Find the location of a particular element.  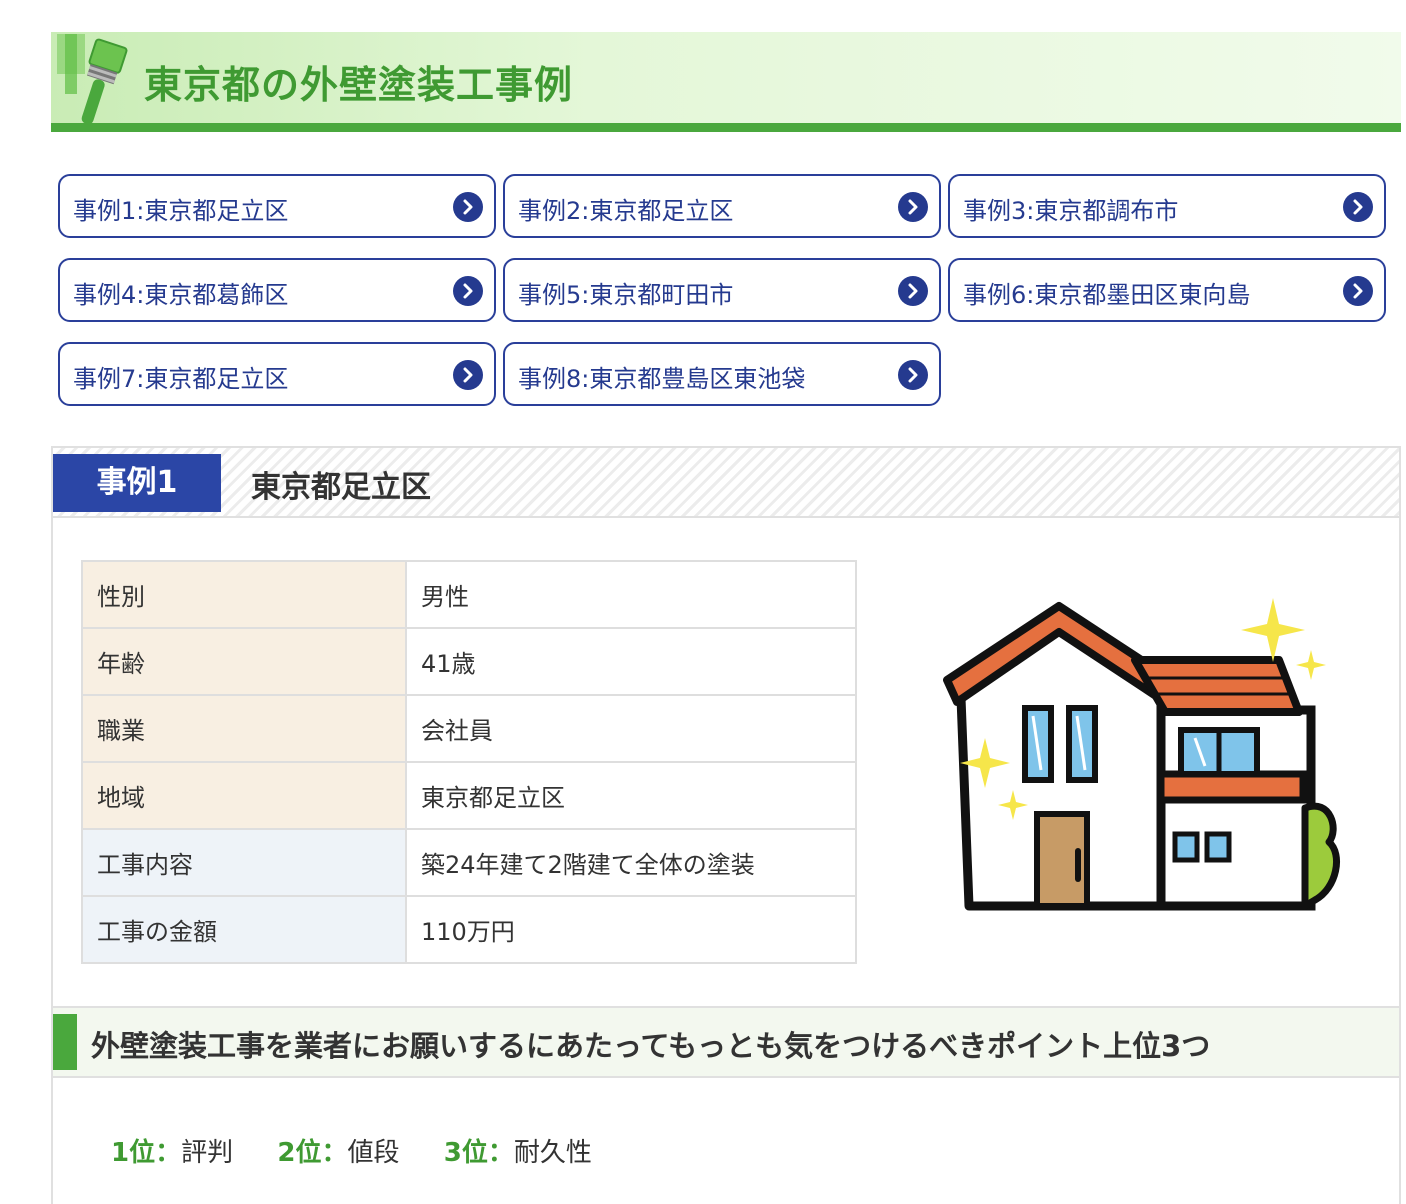

case-link-3: 事例3:東京都調布市 is located at coordinates (1167, 206).